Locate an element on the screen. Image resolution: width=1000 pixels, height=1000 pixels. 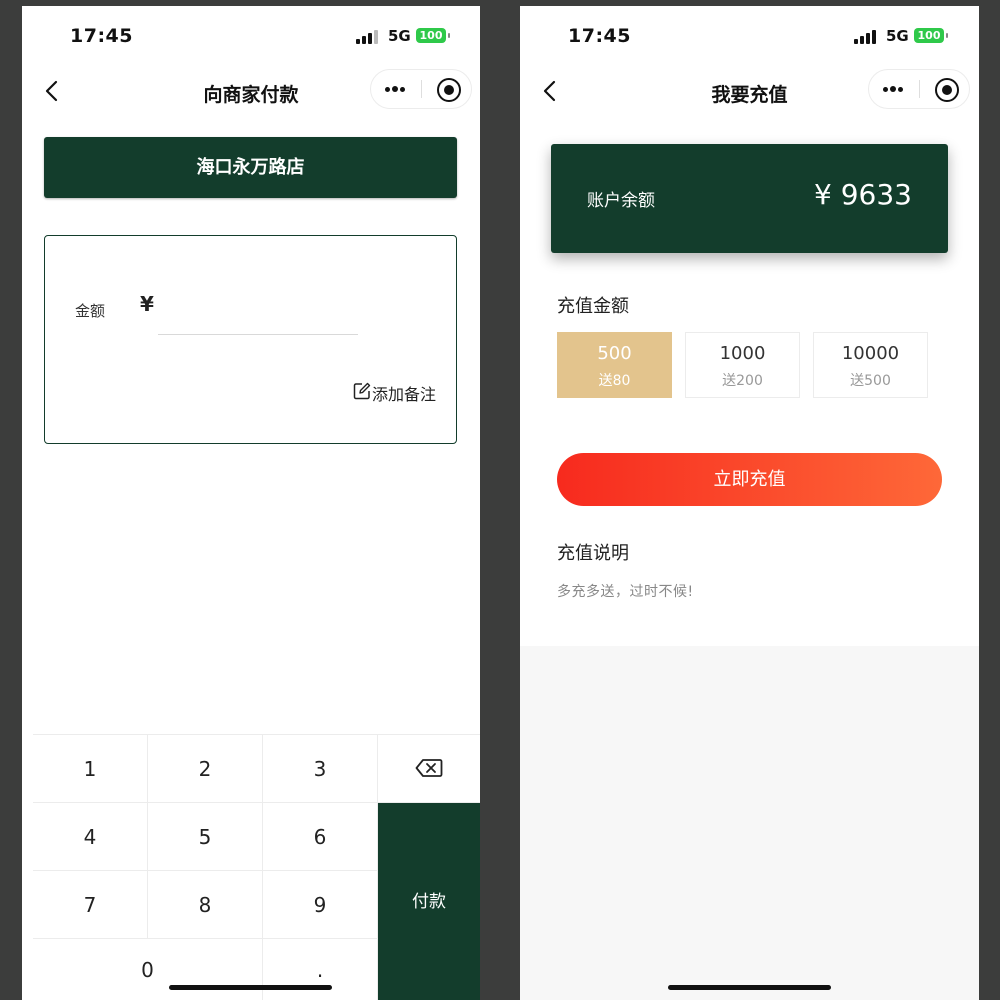
option-amount: 10000 is located at coordinates (870, 353).